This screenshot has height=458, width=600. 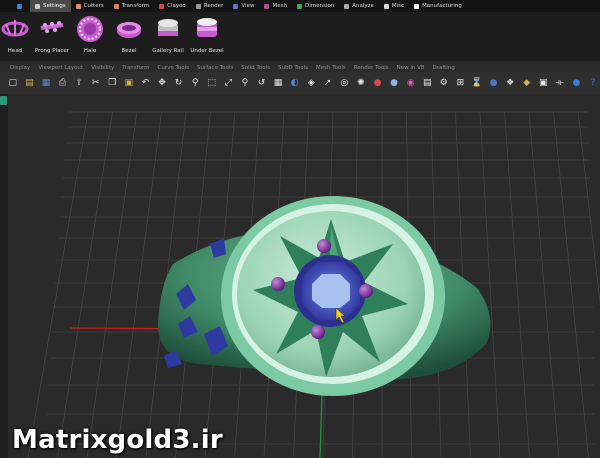 I want to click on zoom-extents-icon: ⤢, so click(x=229, y=83).